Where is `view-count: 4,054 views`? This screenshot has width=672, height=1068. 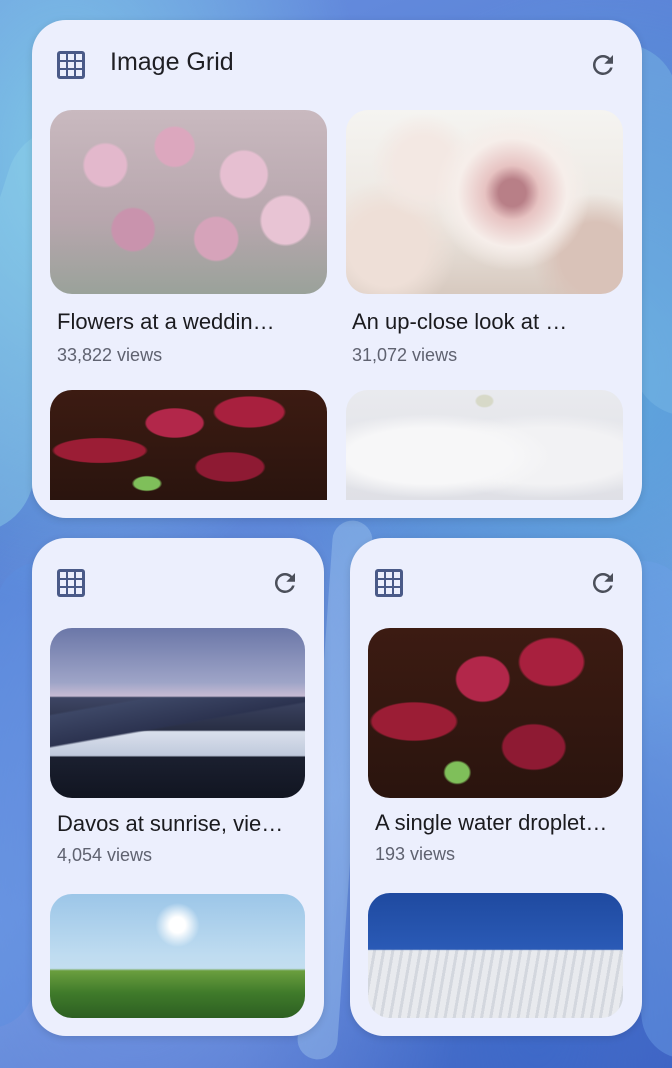
view-count: 4,054 views is located at coordinates (105, 855).